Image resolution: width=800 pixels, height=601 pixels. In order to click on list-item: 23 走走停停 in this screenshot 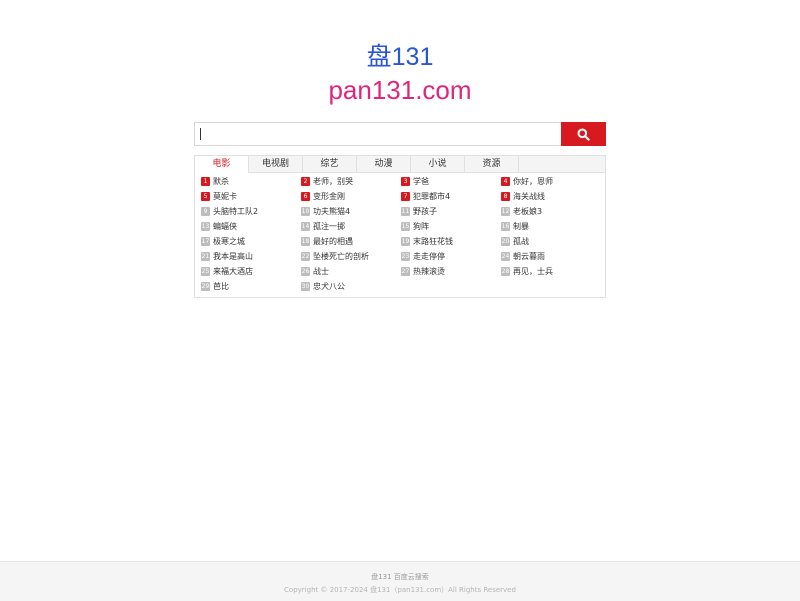, I will do `click(451, 256)`.